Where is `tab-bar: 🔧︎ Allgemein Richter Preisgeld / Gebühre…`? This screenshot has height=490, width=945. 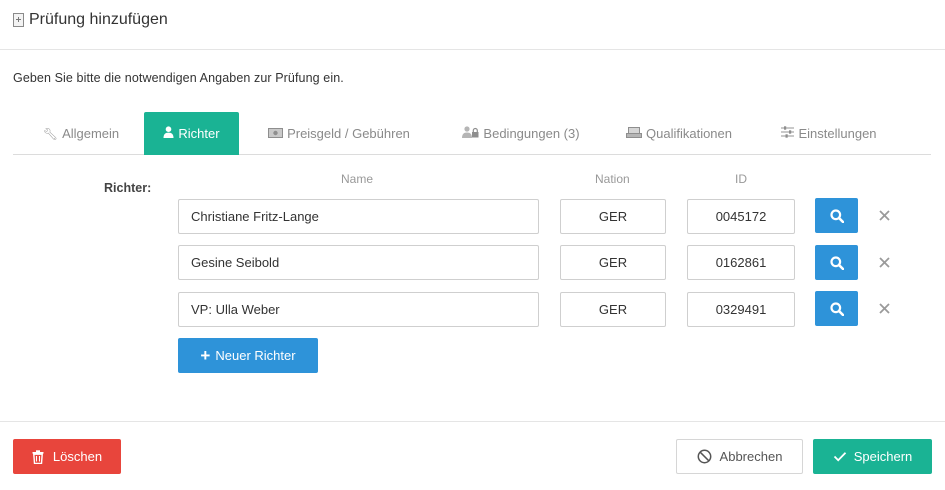 tab-bar: 🔧︎ Allgemein Richter Preisgeld / Gebühre… is located at coordinates (472, 133).